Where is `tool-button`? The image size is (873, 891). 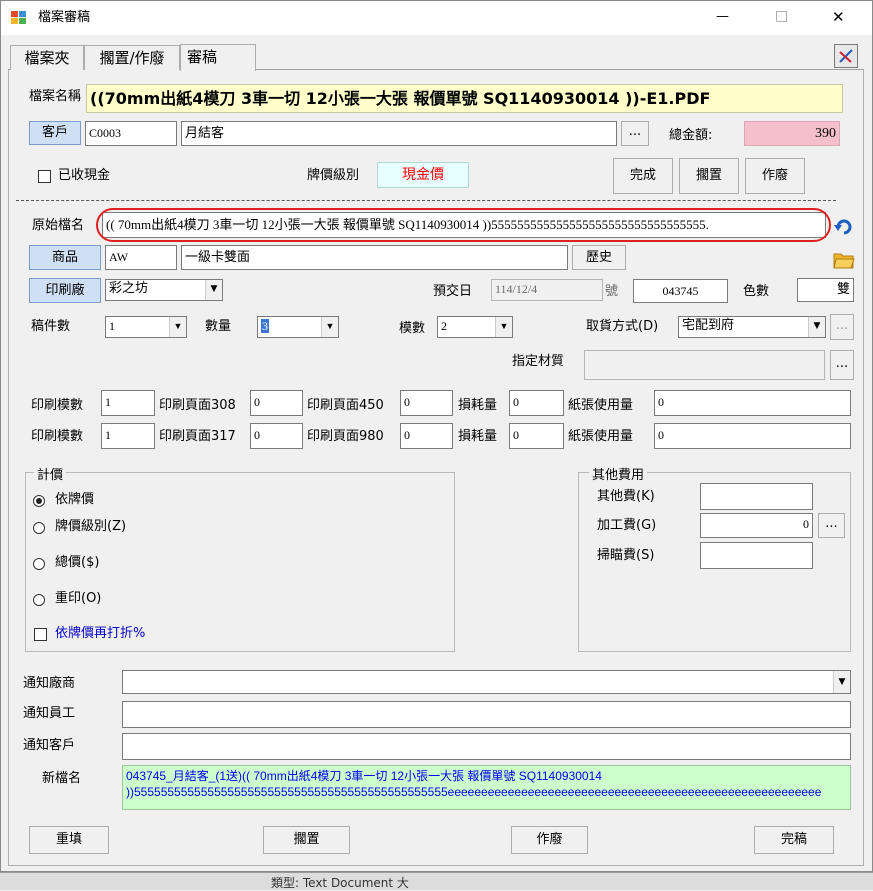 tool-button is located at coordinates (846, 56).